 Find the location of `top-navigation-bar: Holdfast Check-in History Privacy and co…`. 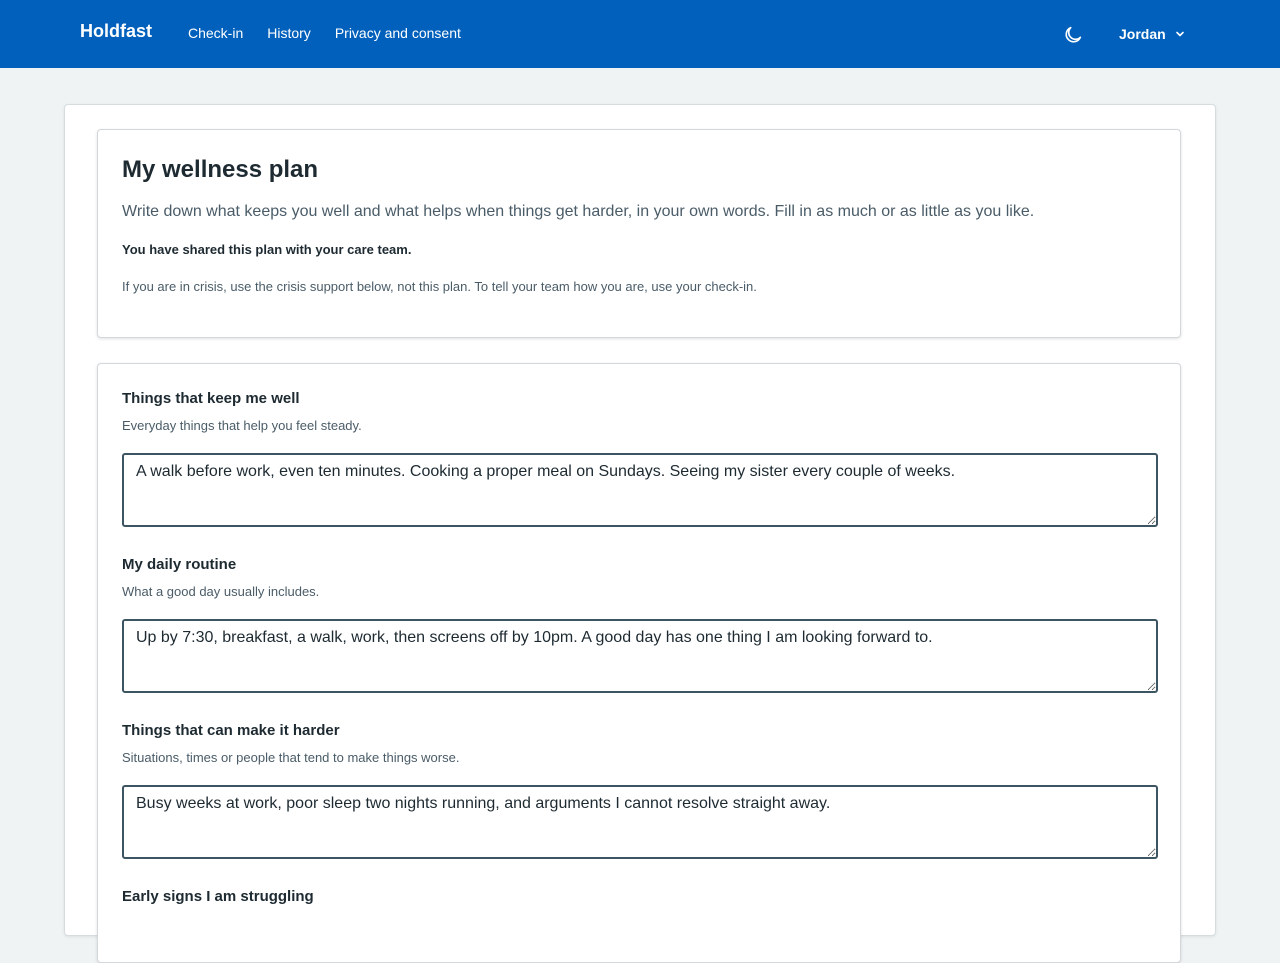

top-navigation-bar: Holdfast Check-in History Privacy and co… is located at coordinates (640, 34).